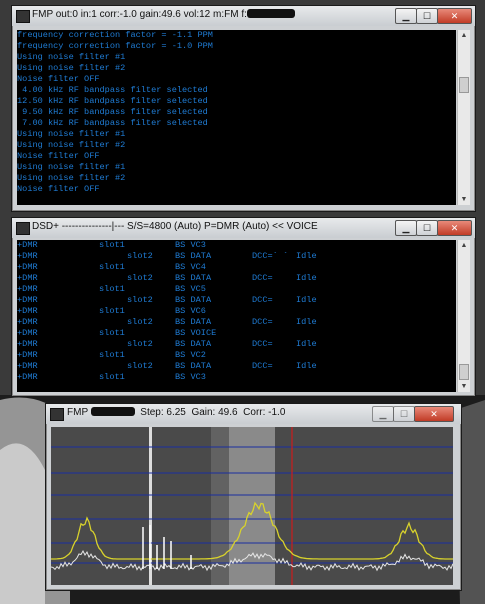 Image resolution: width=485 pixels, height=604 pixels. What do you see at coordinates (463, 316) in the screenshot?
I see `dsd-console-scrollbar: ▲ ▼` at bounding box center [463, 316].